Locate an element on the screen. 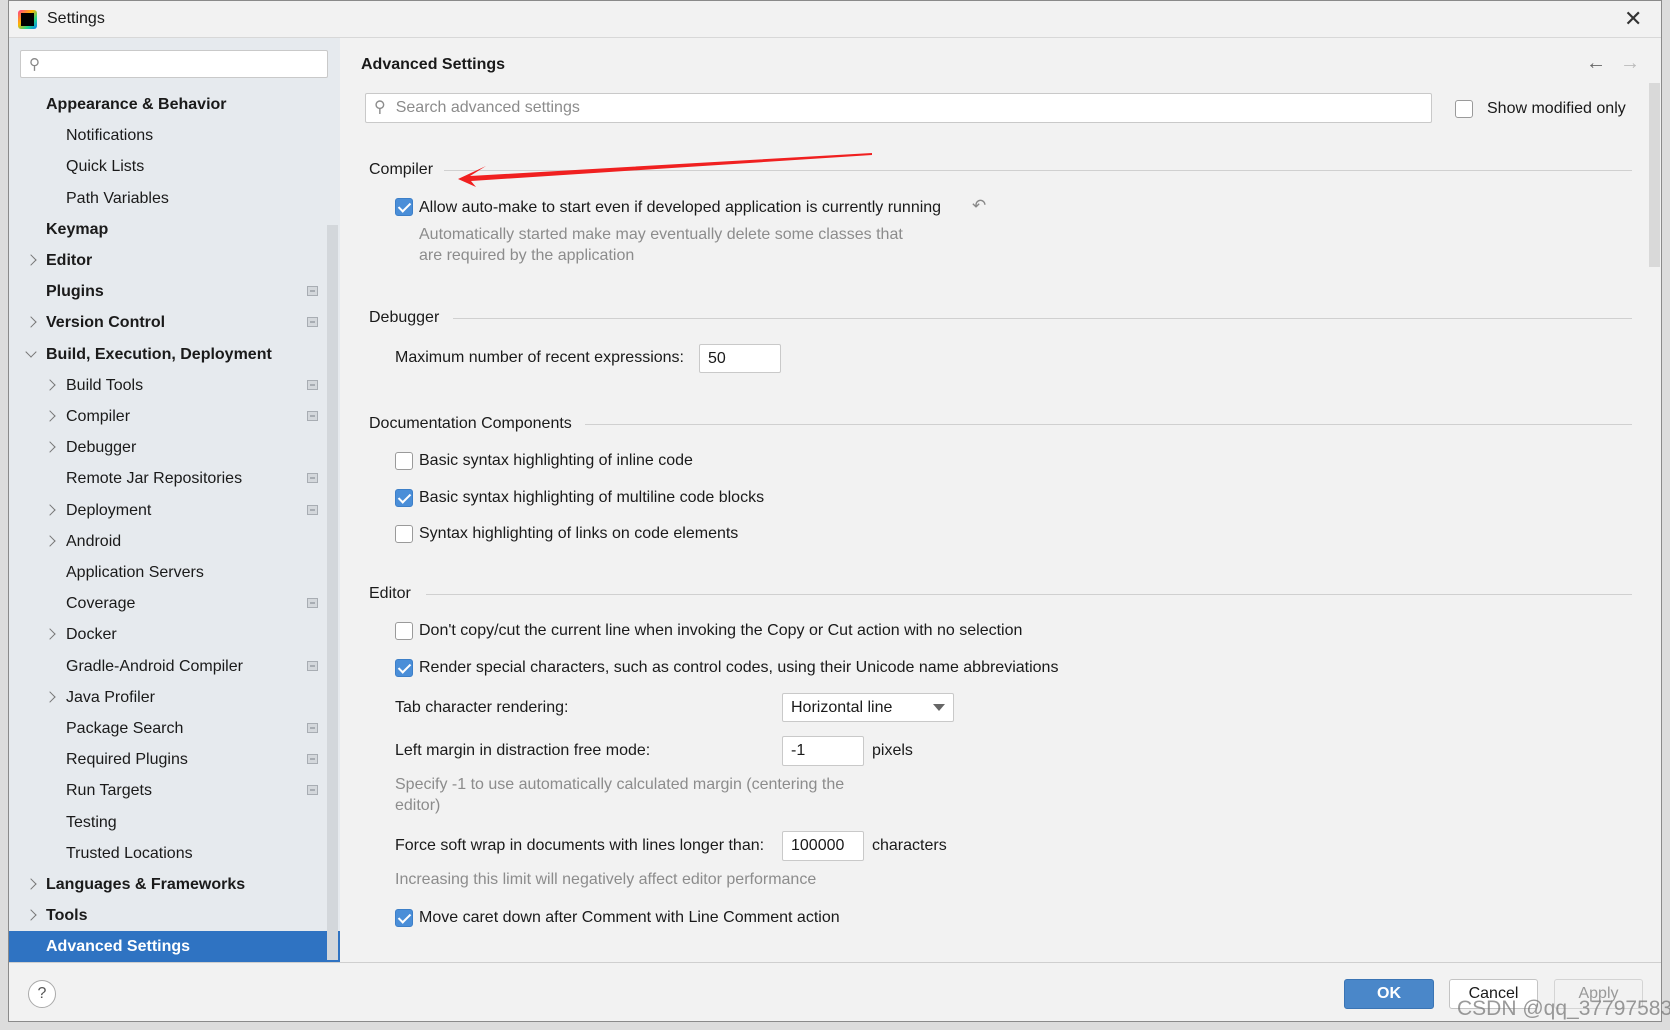  sidebar-item: Plugins is located at coordinates (174, 291).